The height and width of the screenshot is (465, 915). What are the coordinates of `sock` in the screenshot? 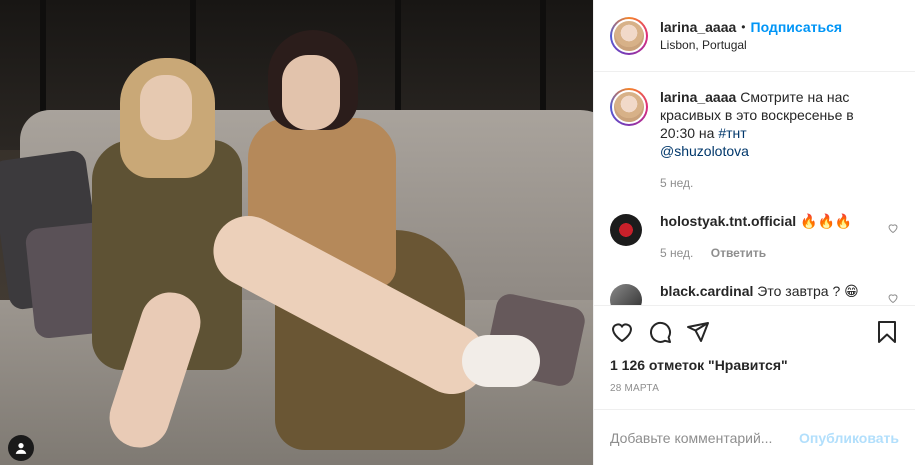 It's located at (501, 361).